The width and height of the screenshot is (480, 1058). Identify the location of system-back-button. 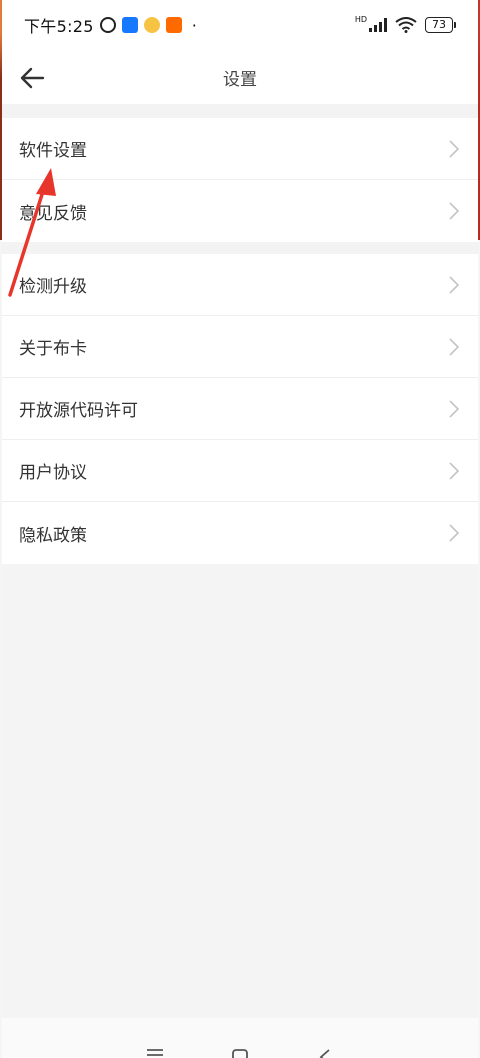
(325, 1053).